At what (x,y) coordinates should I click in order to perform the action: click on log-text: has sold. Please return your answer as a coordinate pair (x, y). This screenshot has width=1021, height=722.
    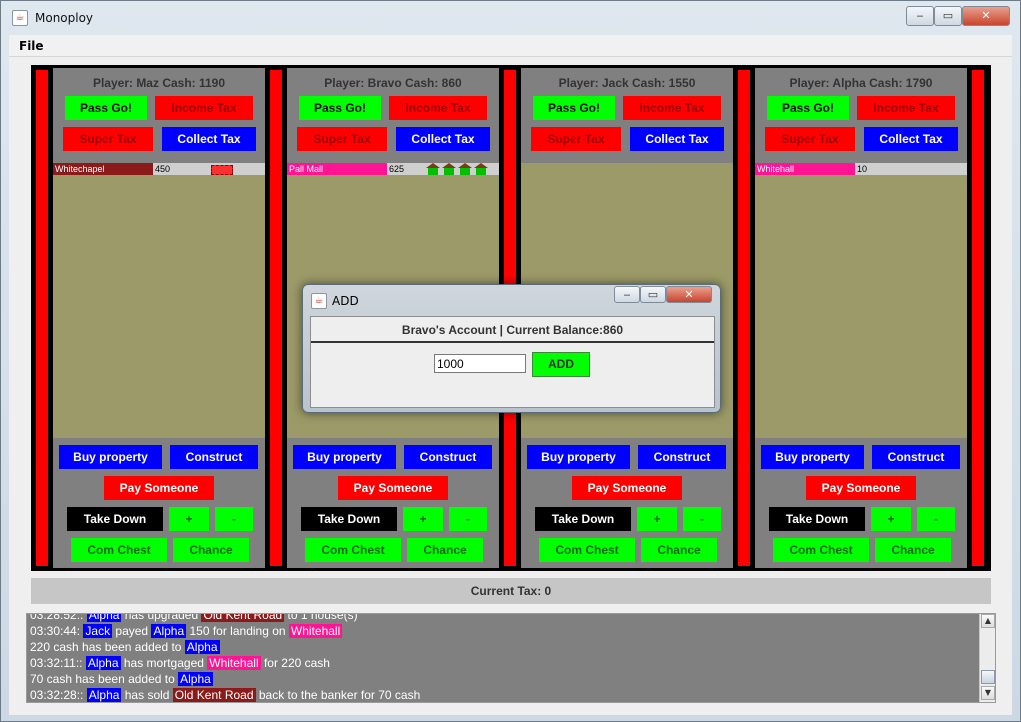
    Looking at the image, I should click on (147, 695).